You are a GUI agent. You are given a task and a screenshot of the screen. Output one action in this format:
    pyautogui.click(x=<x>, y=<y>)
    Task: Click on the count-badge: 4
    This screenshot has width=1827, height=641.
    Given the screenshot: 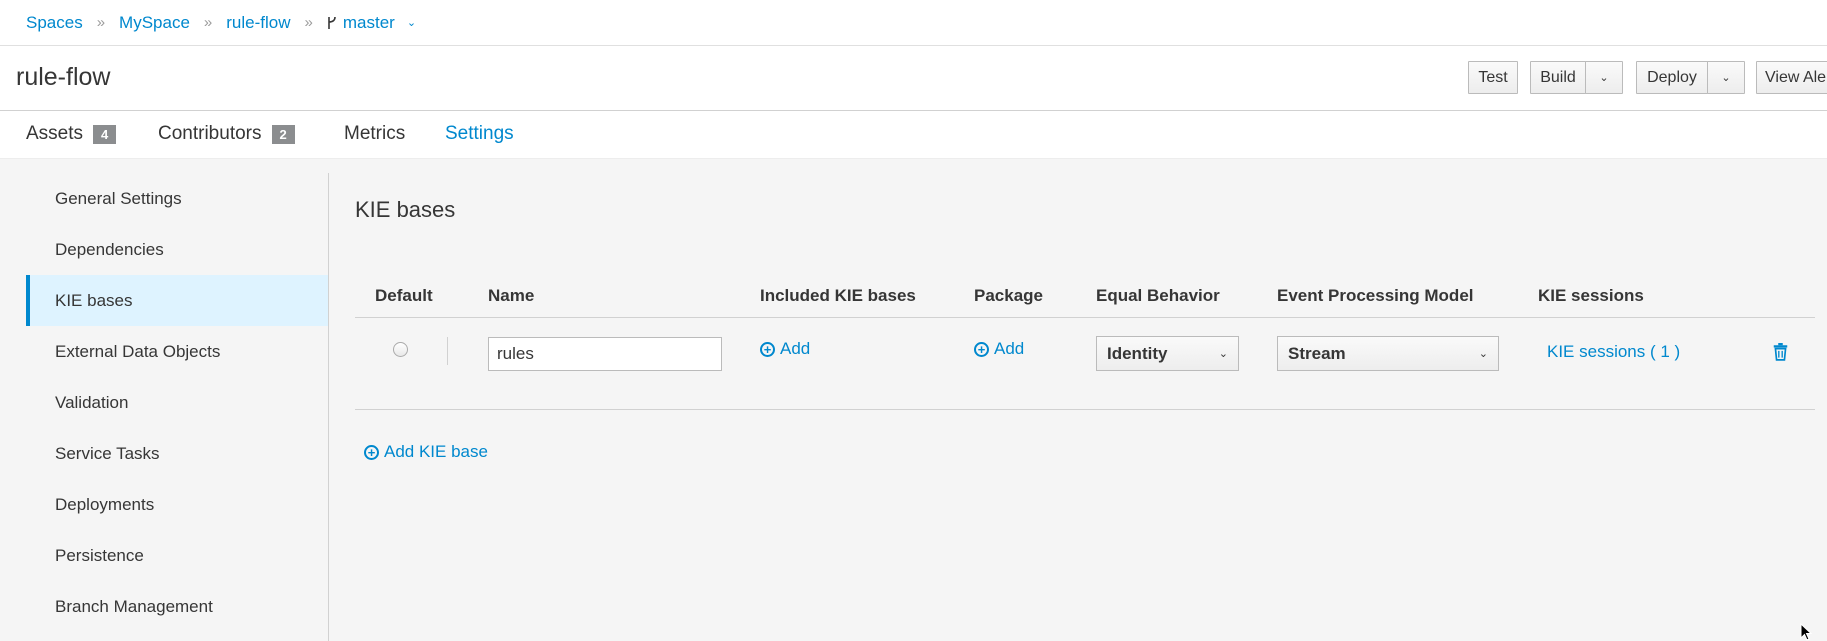 What is the action you would take?
    pyautogui.click(x=105, y=134)
    